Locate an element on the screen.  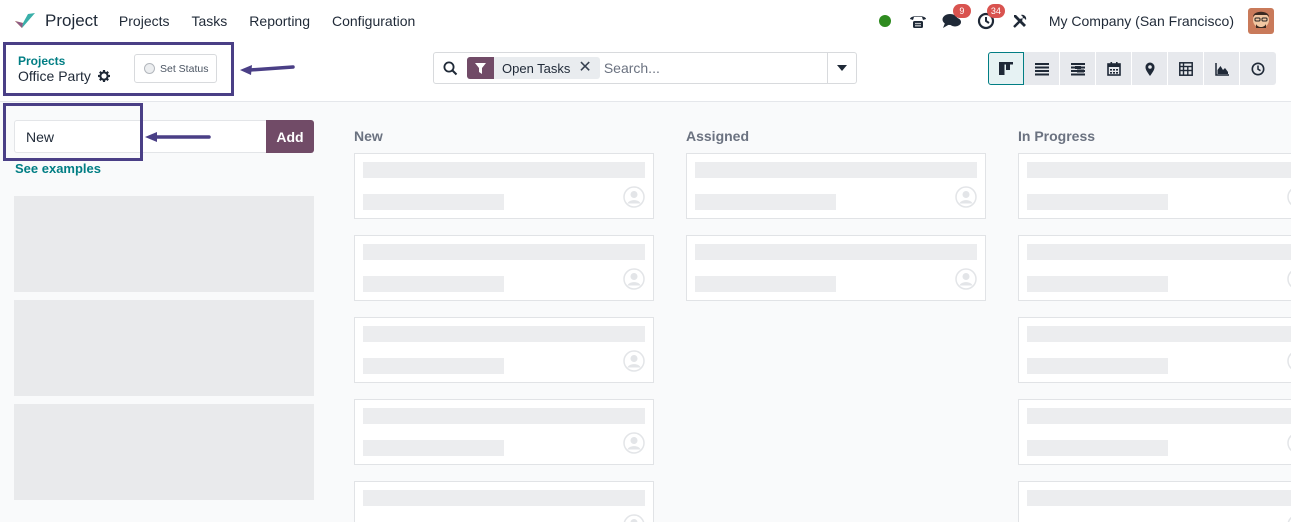
phone-icon is located at coordinates (918, 21).